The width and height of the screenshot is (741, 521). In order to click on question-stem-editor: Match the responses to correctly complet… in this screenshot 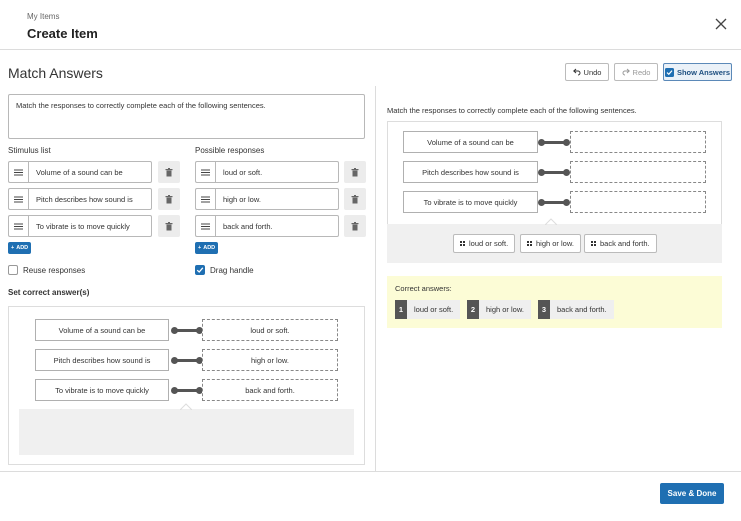, I will do `click(186, 116)`.